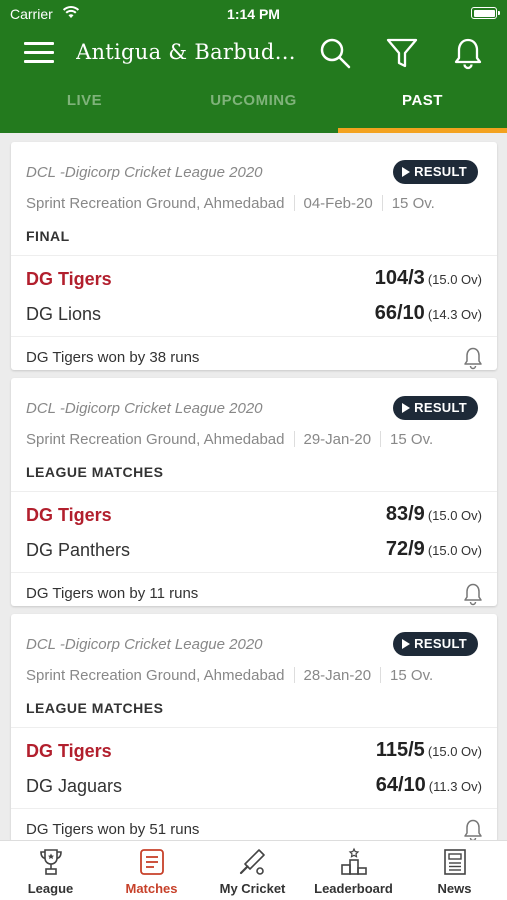 This screenshot has height=900, width=507. I want to click on matches-icon, so click(152, 862).